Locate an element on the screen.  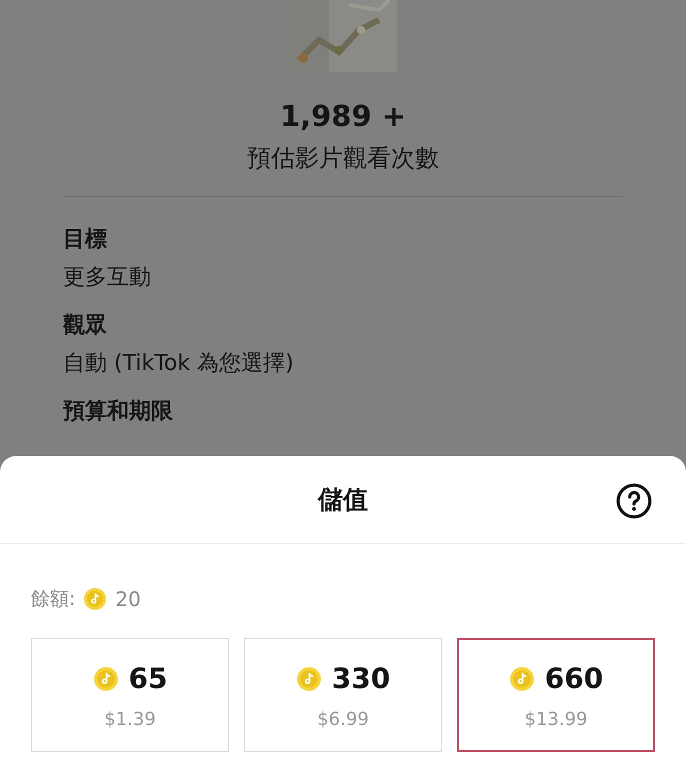
coin-package: 660 $13.99 is located at coordinates (556, 695).